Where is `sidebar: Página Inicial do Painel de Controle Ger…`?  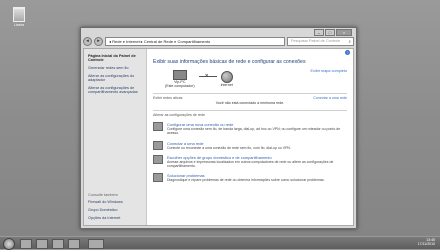 sidebar: Página Inicial do Painel de Controle Ger… is located at coordinates (115, 137).